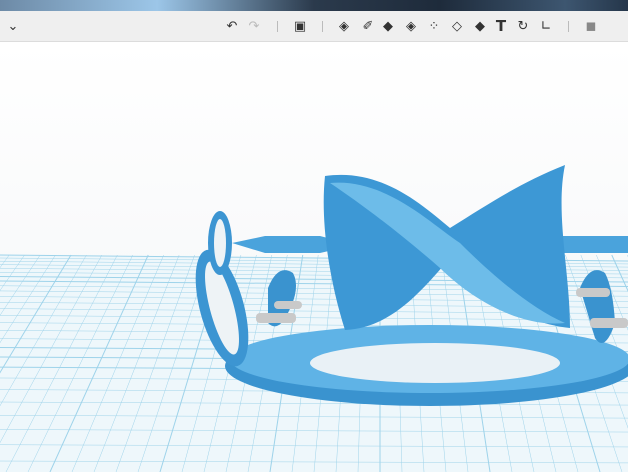 This screenshot has height=476, width=628. Describe the element at coordinates (300, 26) in the screenshot. I see `primitives-icon: ▣` at that location.